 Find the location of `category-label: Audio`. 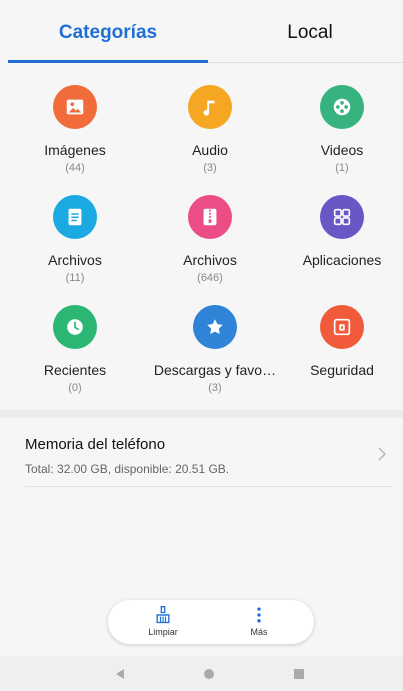

category-label: Audio is located at coordinates (210, 150).